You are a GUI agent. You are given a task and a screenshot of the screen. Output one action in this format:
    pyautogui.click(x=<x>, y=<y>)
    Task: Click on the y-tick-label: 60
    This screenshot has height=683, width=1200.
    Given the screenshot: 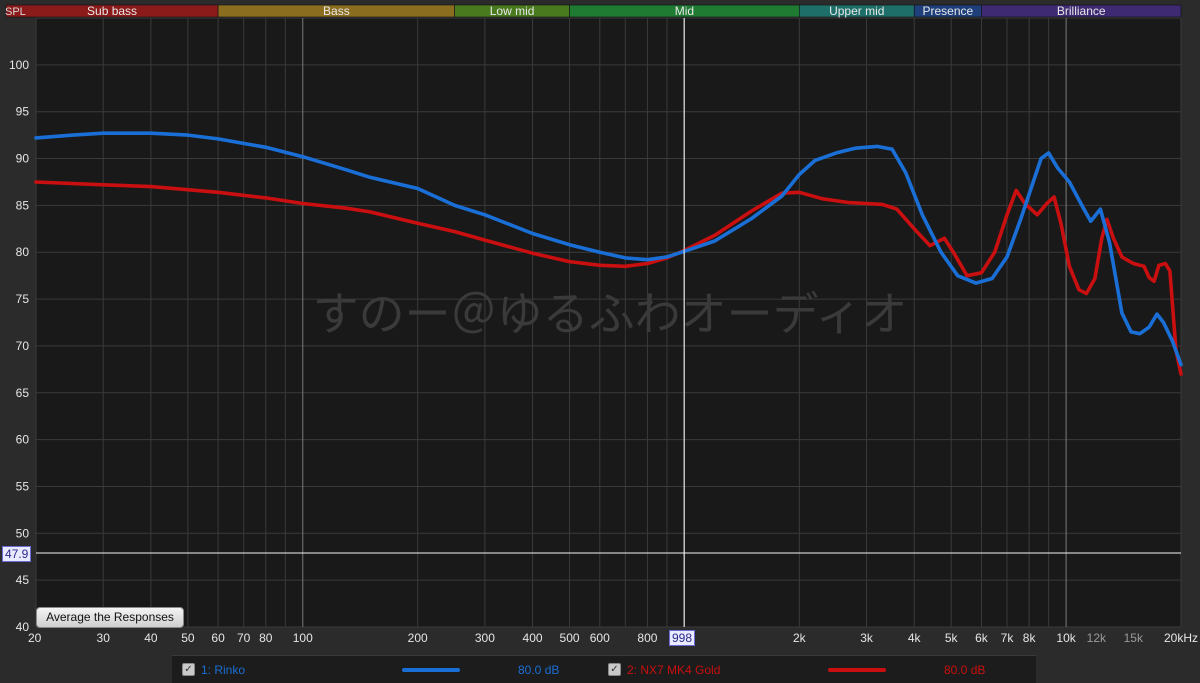 What is the action you would take?
    pyautogui.click(x=23, y=440)
    